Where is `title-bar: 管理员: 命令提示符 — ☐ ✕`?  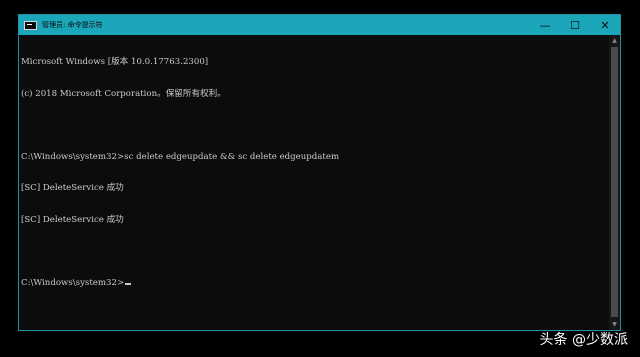 title-bar: 管理员: 命令提示符 — ☐ ✕ is located at coordinates (319, 25).